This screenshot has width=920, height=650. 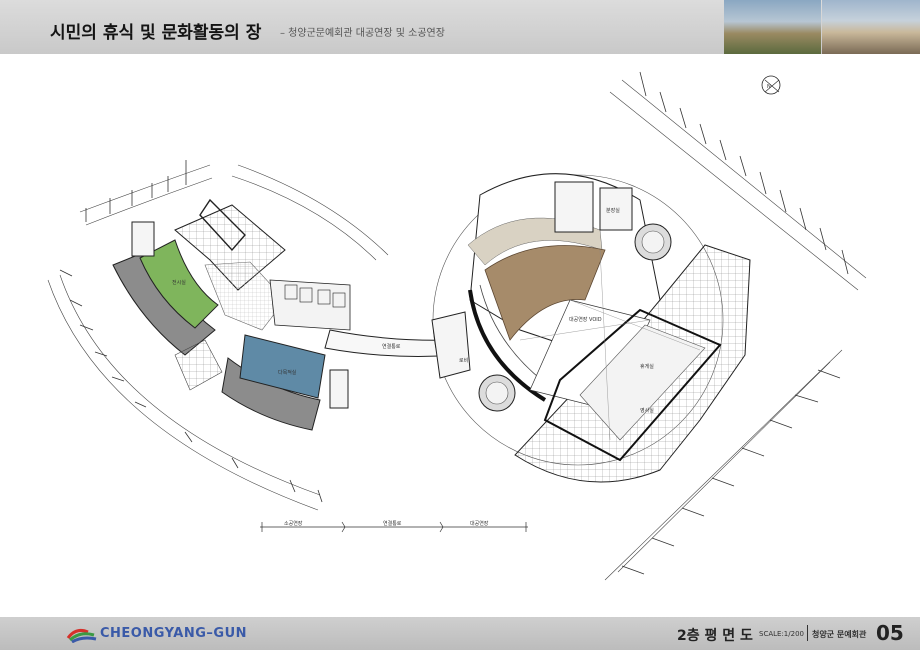 I want to click on page-title: 시민의 휴식 및 문화활동의 장, so click(x=156, y=33).